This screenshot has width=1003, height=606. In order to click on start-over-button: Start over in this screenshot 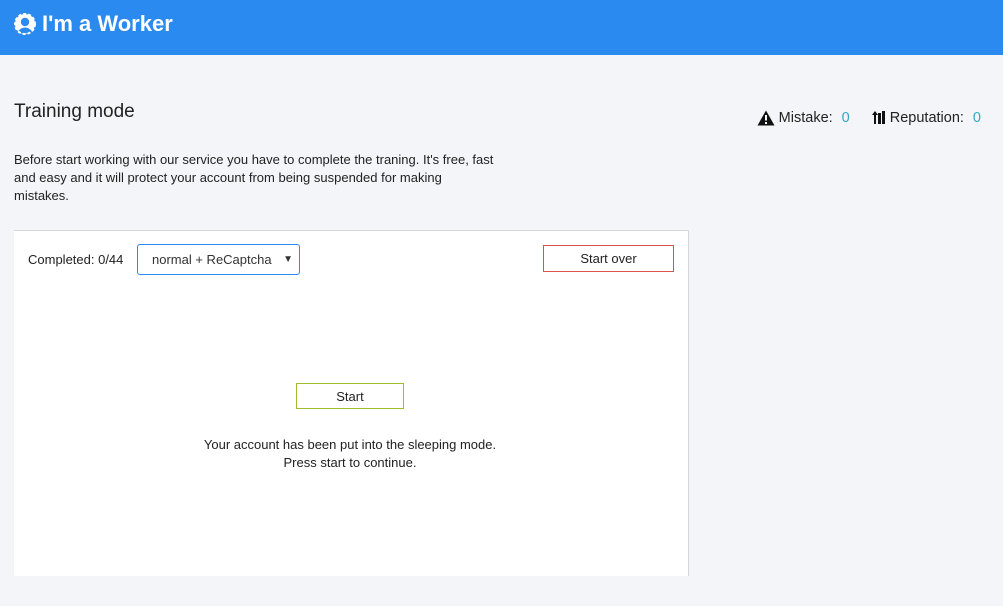, I will do `click(608, 258)`.